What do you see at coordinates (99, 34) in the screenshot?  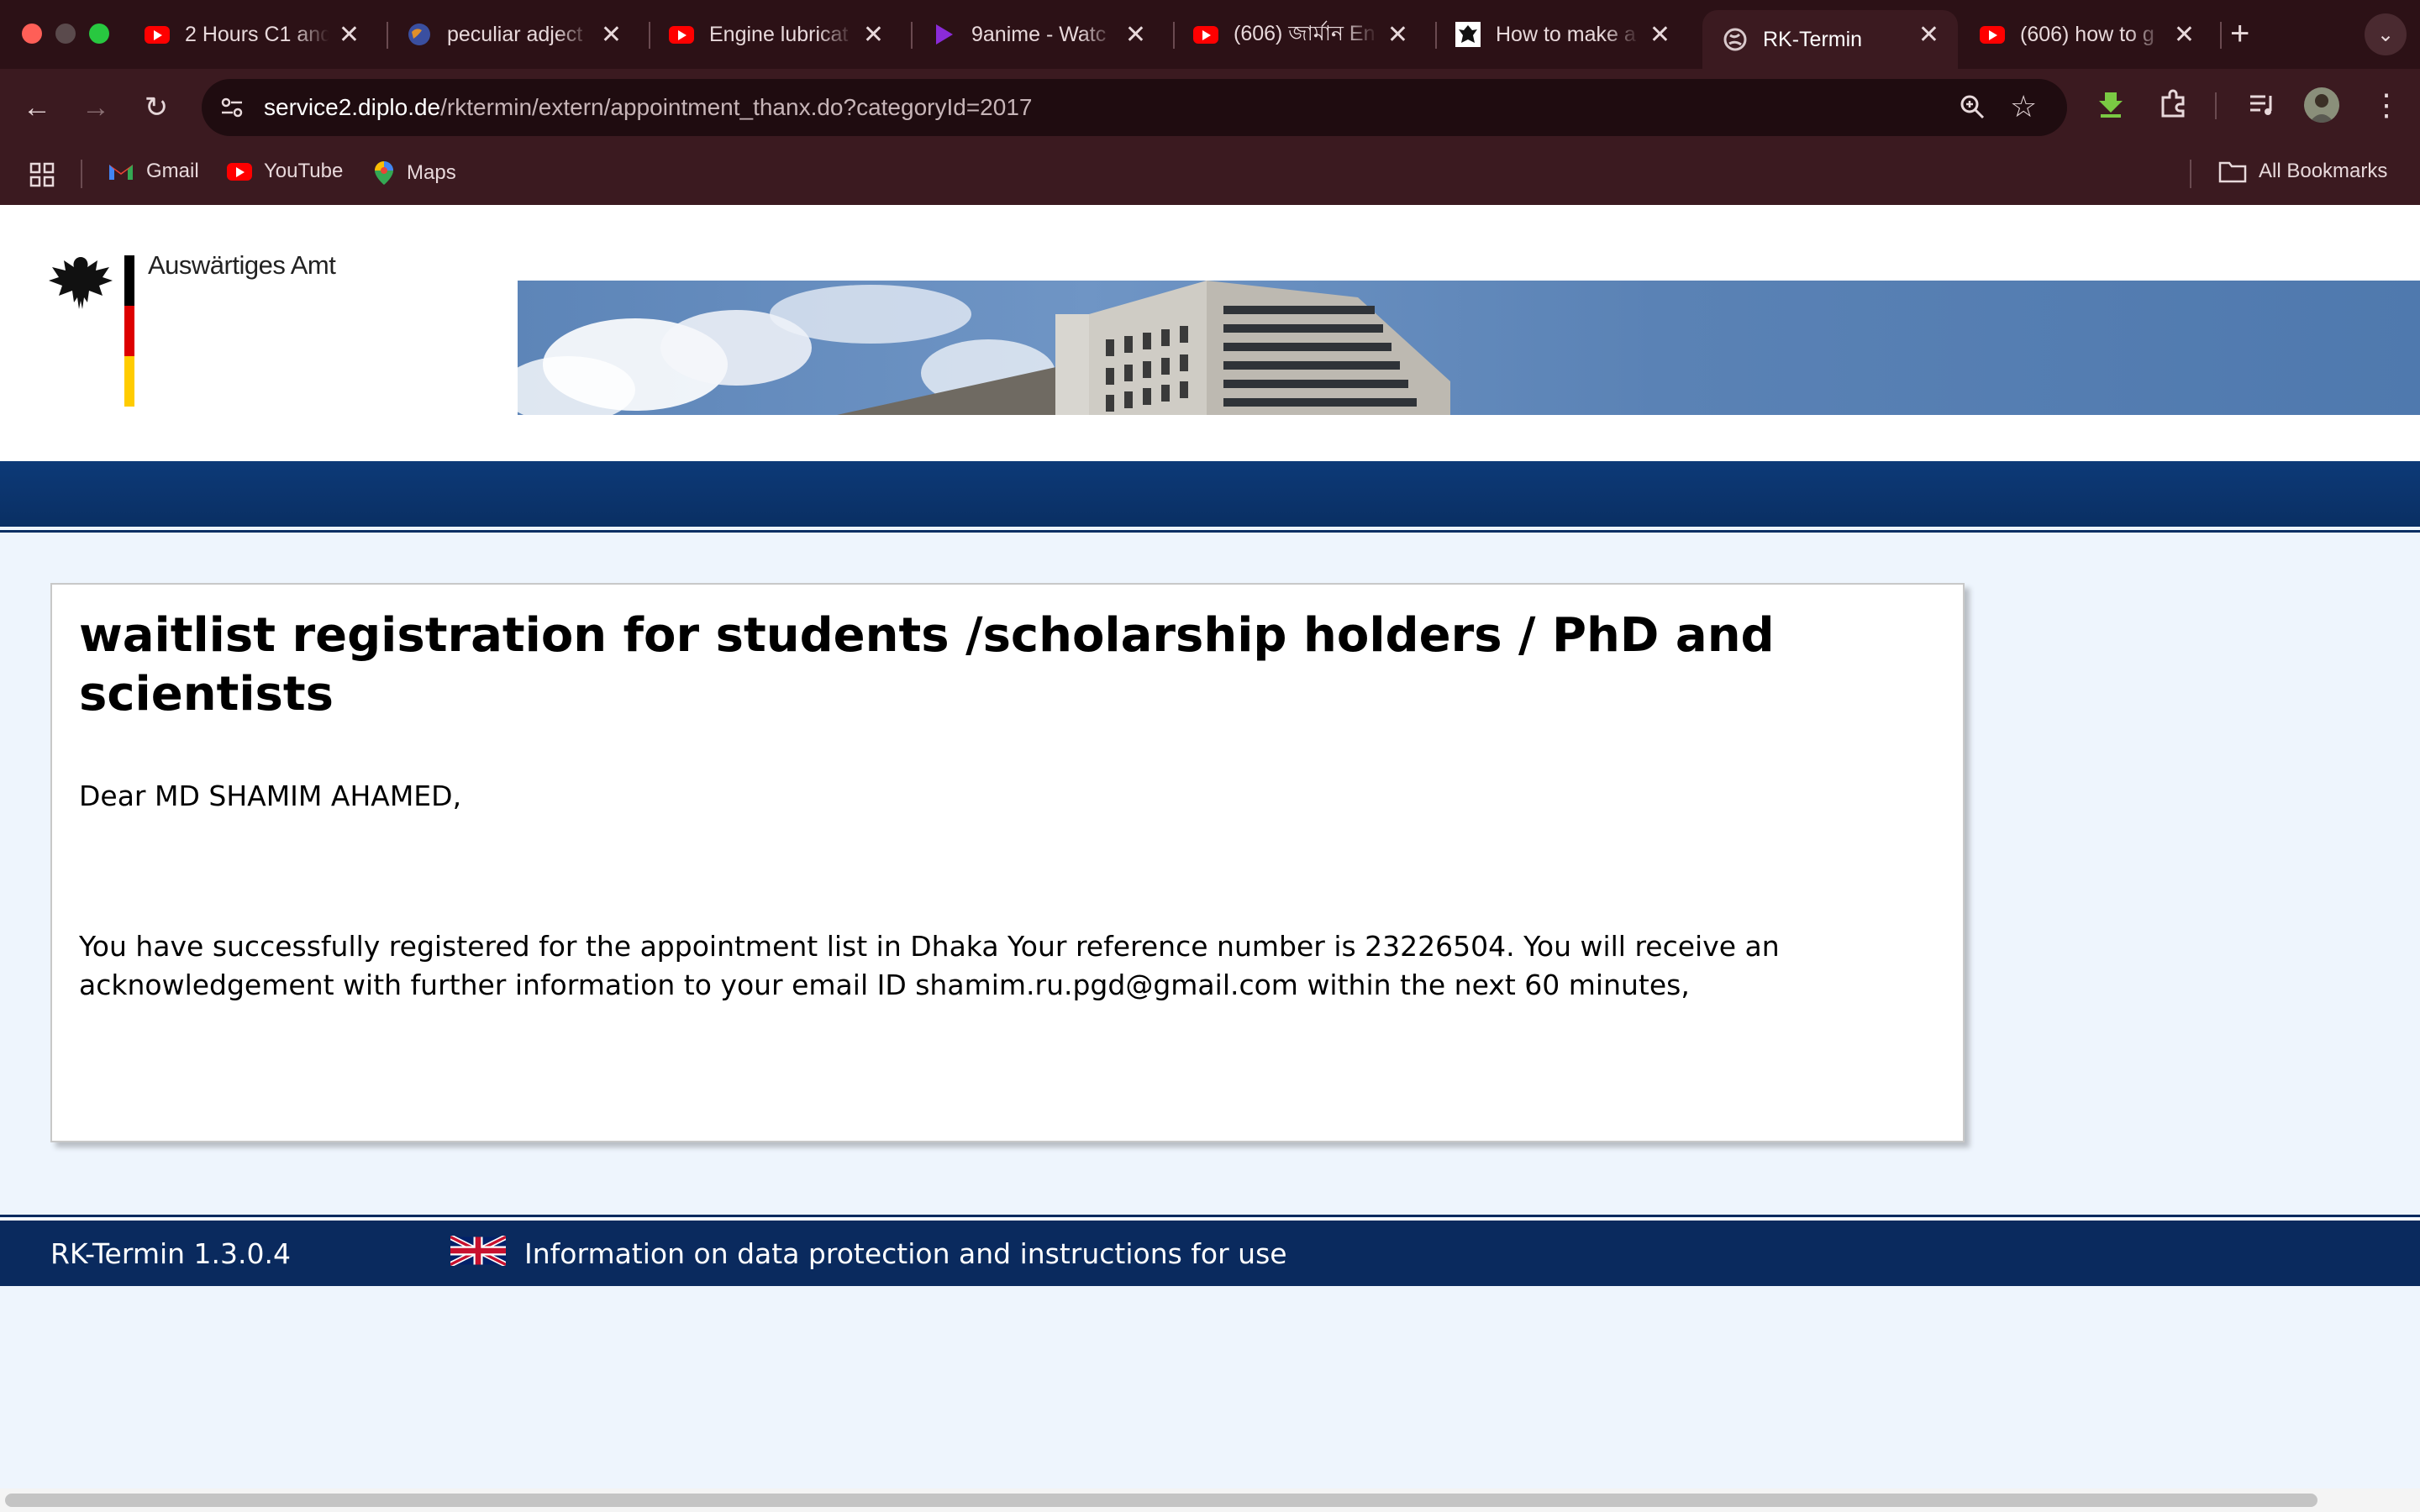 I see `maximize-window-button` at bounding box center [99, 34].